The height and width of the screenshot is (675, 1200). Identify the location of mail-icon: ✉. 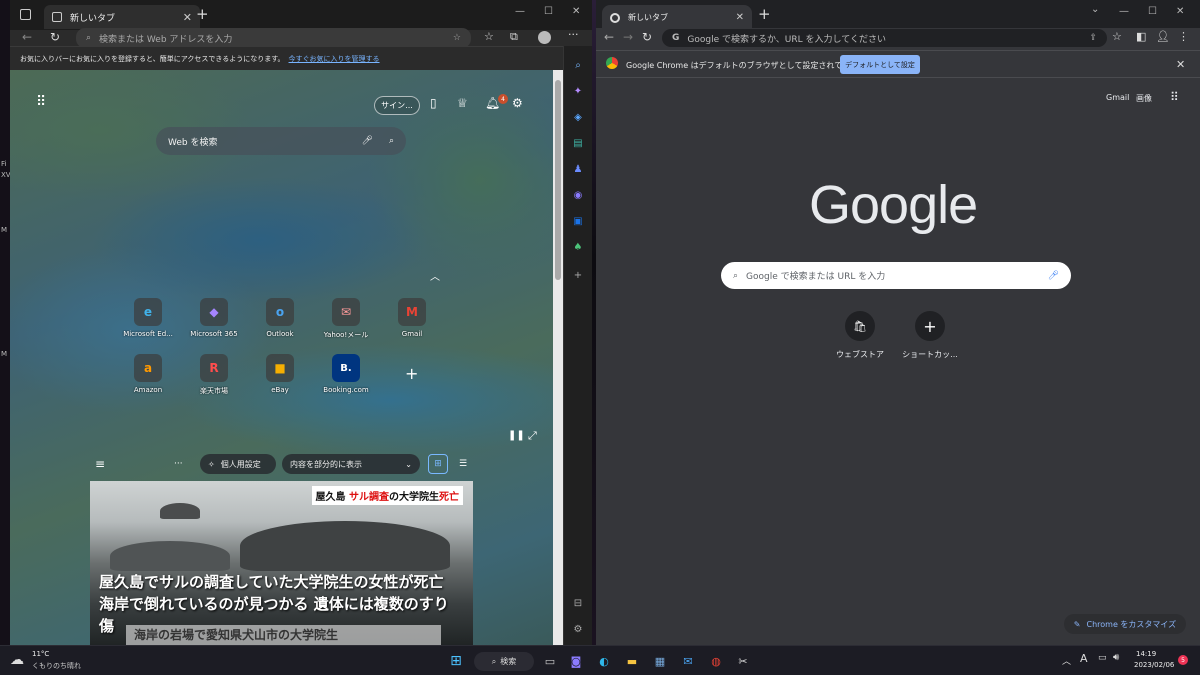
(688, 661).